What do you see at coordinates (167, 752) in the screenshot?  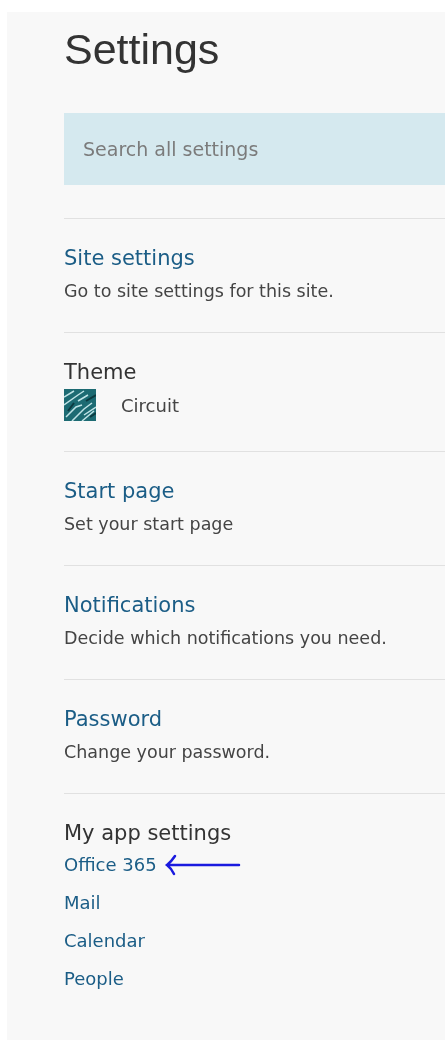 I see `section-description: Change your password.` at bounding box center [167, 752].